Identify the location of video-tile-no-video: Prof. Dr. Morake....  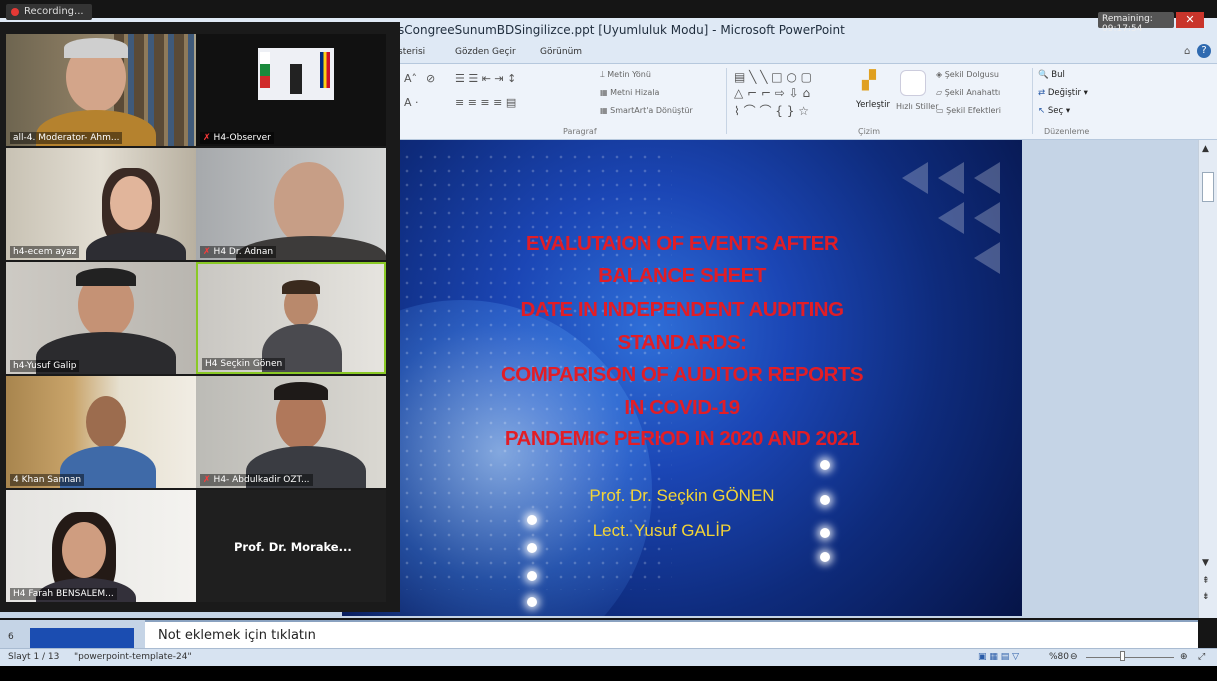
(291, 546).